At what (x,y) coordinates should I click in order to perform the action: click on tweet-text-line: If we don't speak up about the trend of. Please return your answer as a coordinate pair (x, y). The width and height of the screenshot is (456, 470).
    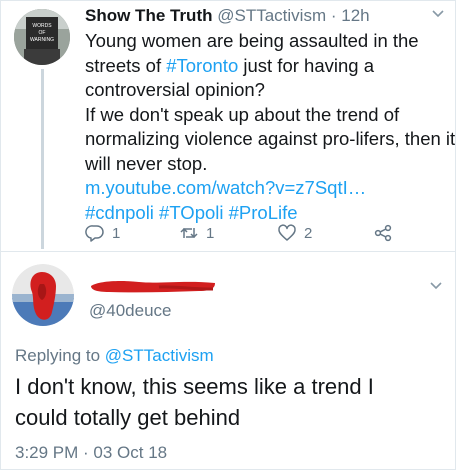
    Looking at the image, I should click on (242, 114).